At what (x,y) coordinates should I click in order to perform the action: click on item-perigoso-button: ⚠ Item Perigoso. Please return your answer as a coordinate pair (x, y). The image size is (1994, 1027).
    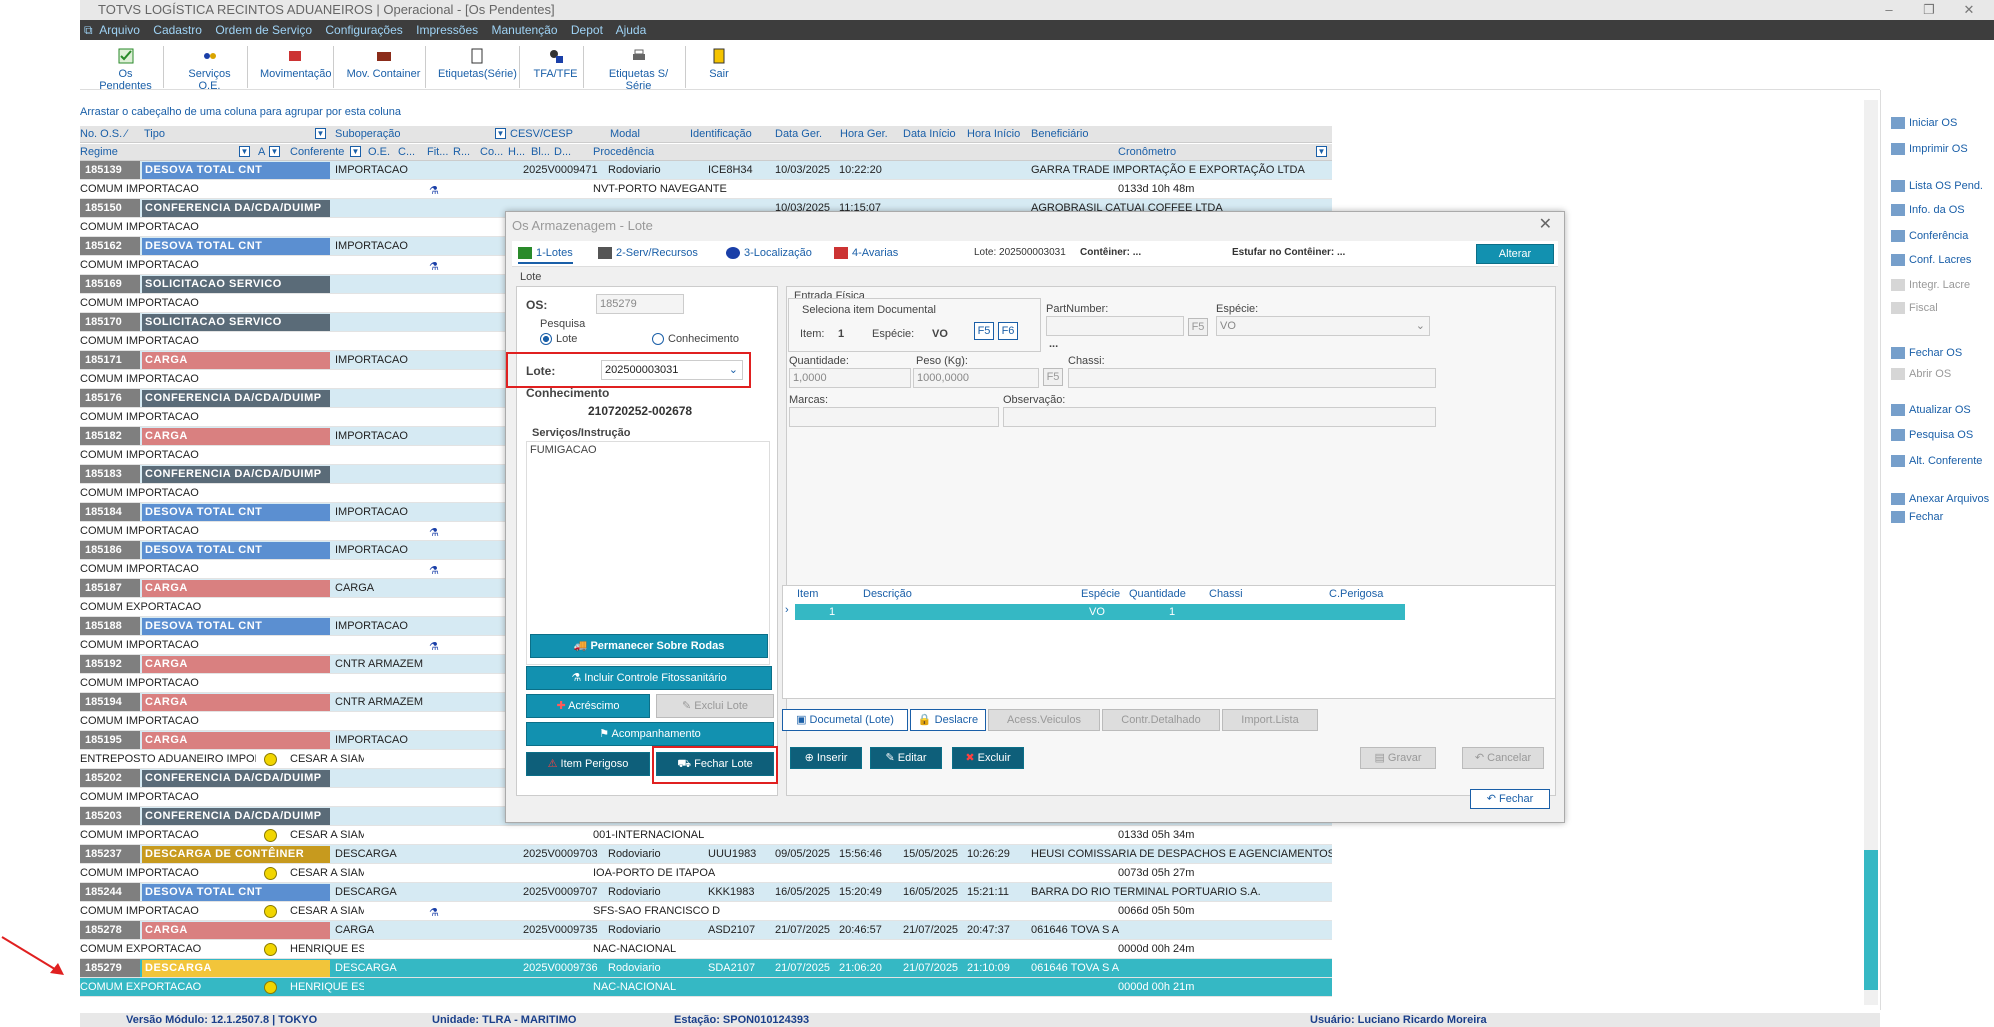
    Looking at the image, I should click on (588, 764).